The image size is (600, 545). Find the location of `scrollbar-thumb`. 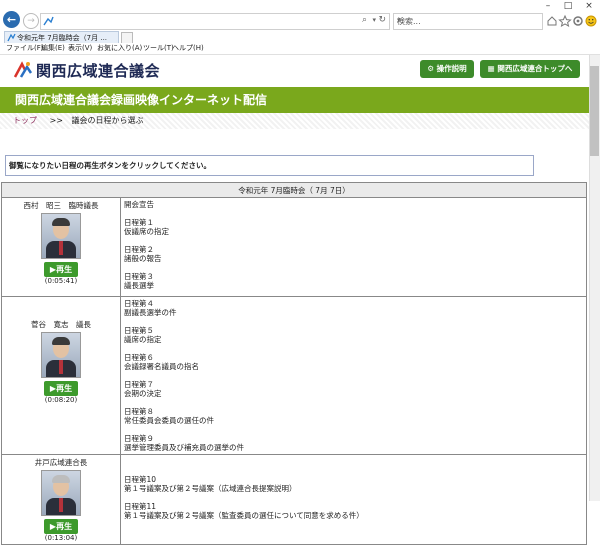

scrollbar-thumb is located at coordinates (594, 111).